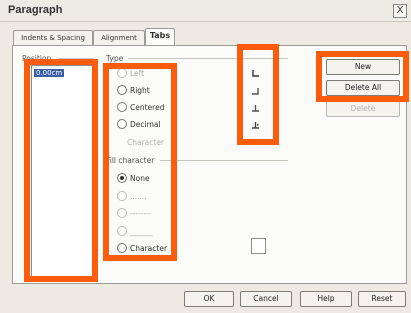 The image size is (411, 313). Describe the element at coordinates (382, 299) in the screenshot. I see `reset-button: Reset` at that location.